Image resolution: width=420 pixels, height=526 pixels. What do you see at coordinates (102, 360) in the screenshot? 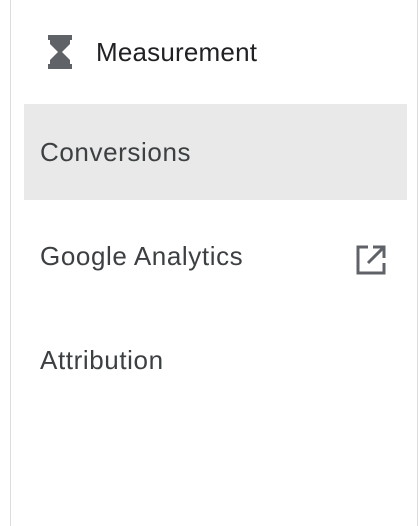
I see `nav-item-label: Attribution` at bounding box center [102, 360].